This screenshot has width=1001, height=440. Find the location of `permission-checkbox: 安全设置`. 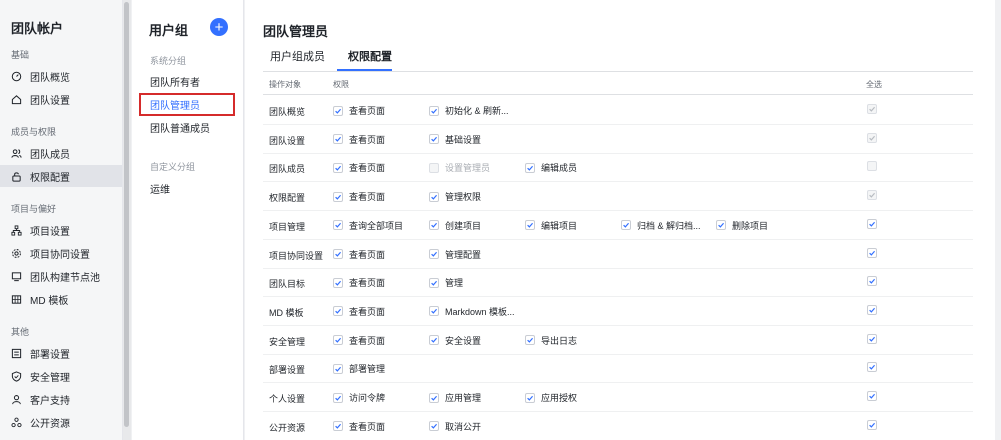

permission-checkbox: 安全设置 is located at coordinates (455, 340).